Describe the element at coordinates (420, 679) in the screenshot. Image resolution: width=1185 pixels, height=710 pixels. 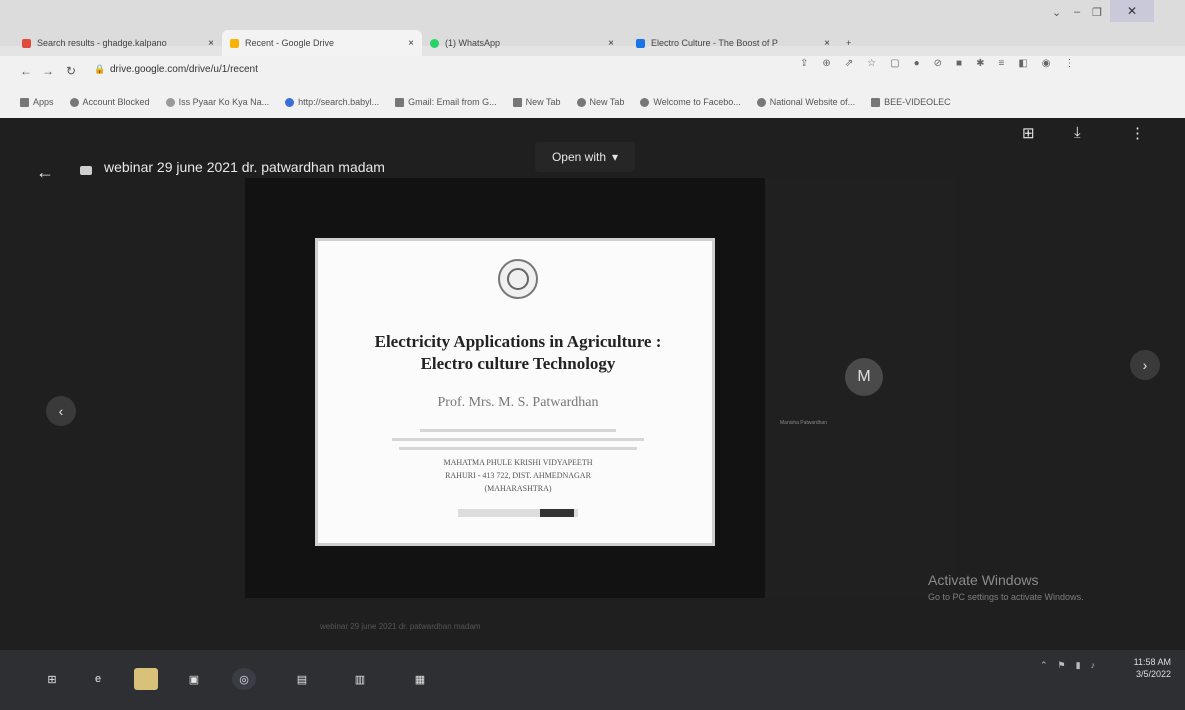
I see `excel-icon: ▦` at that location.